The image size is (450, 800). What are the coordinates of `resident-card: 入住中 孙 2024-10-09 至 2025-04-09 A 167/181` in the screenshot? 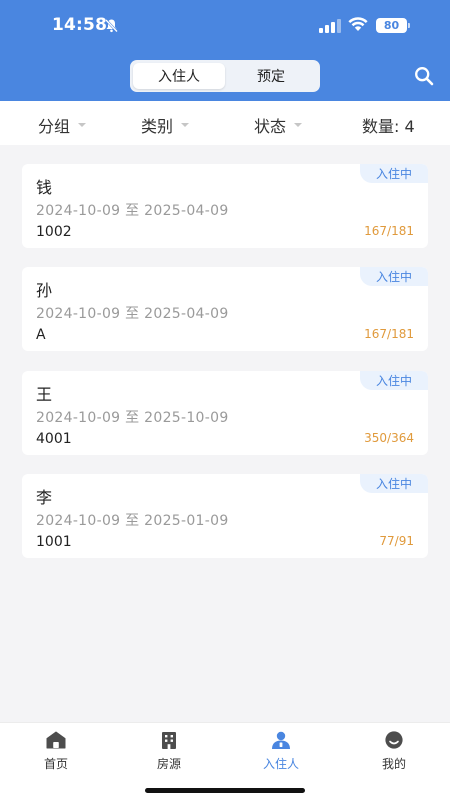 It's located at (225, 309).